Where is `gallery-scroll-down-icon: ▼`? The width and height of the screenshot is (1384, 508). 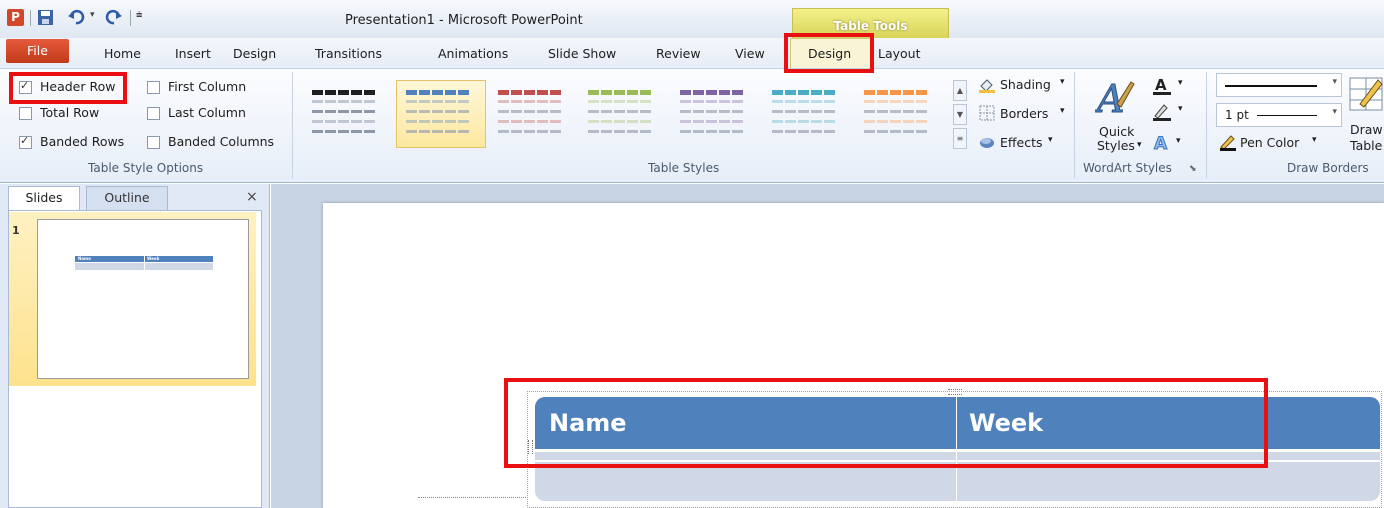 gallery-scroll-down-icon: ▼ is located at coordinates (960, 114).